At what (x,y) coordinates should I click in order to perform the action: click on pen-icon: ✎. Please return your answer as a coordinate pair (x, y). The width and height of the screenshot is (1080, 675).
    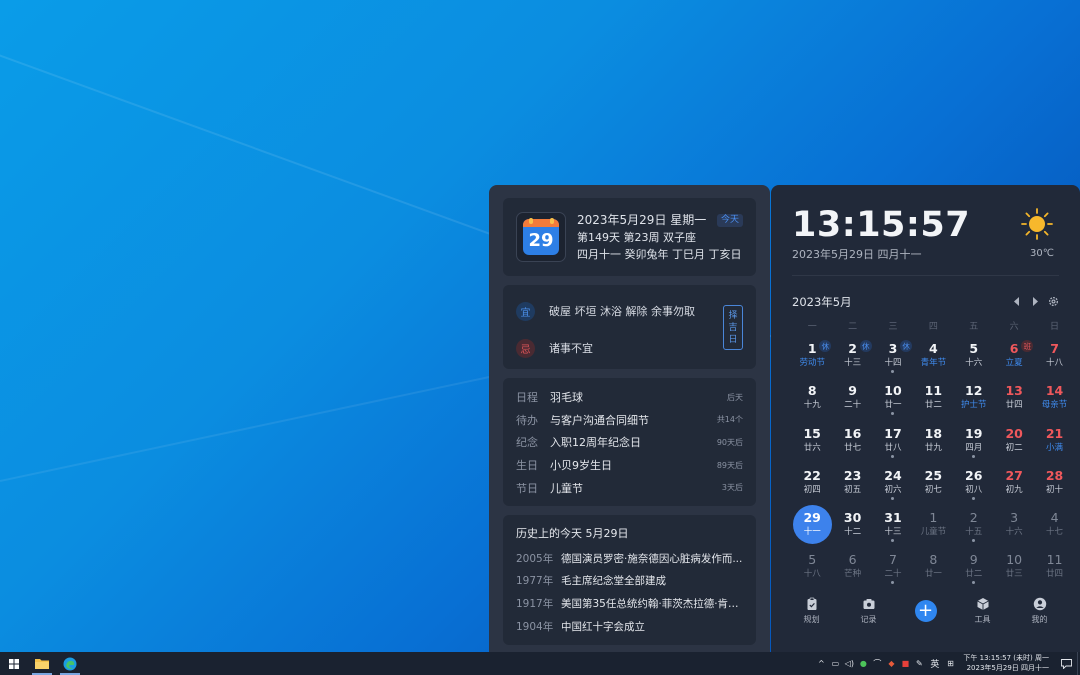
    Looking at the image, I should click on (919, 663).